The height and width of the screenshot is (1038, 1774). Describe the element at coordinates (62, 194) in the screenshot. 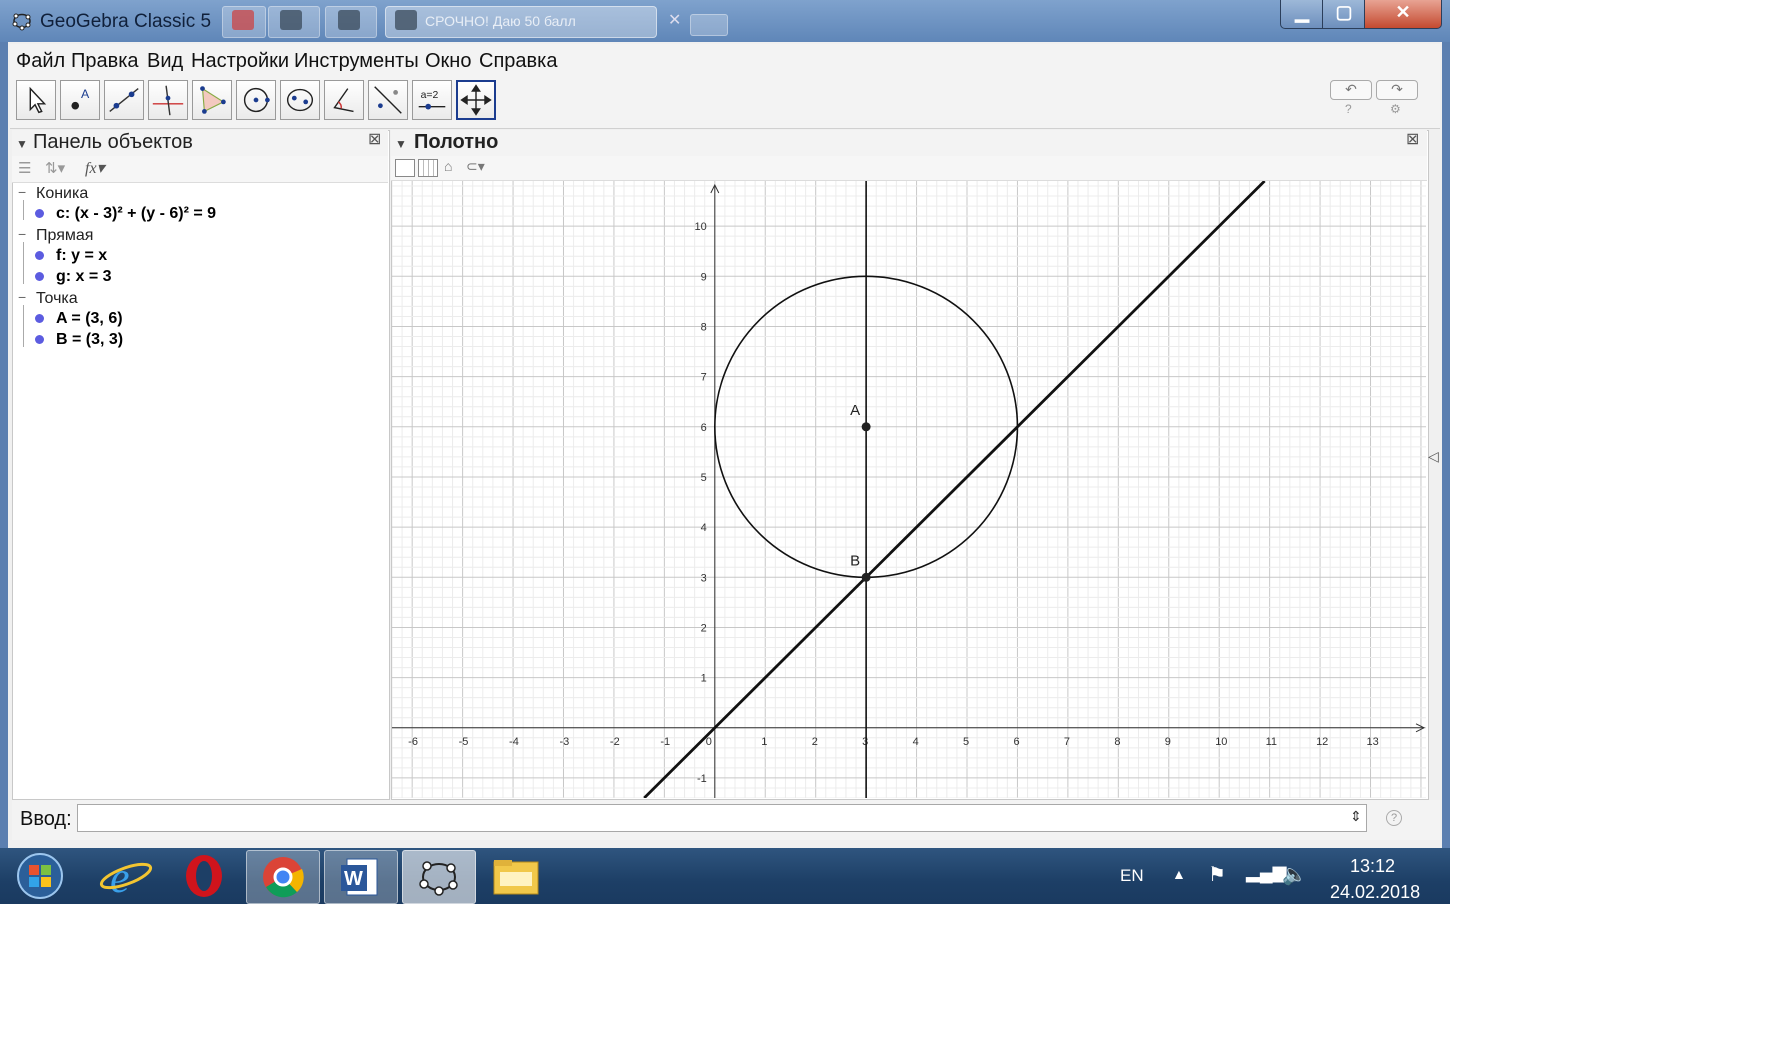

I see `group-label-conic: Коника` at that location.